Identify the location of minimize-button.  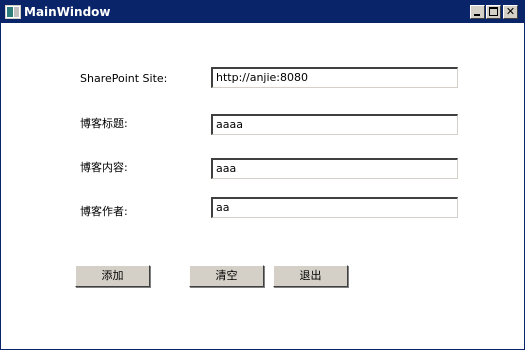
(477, 12).